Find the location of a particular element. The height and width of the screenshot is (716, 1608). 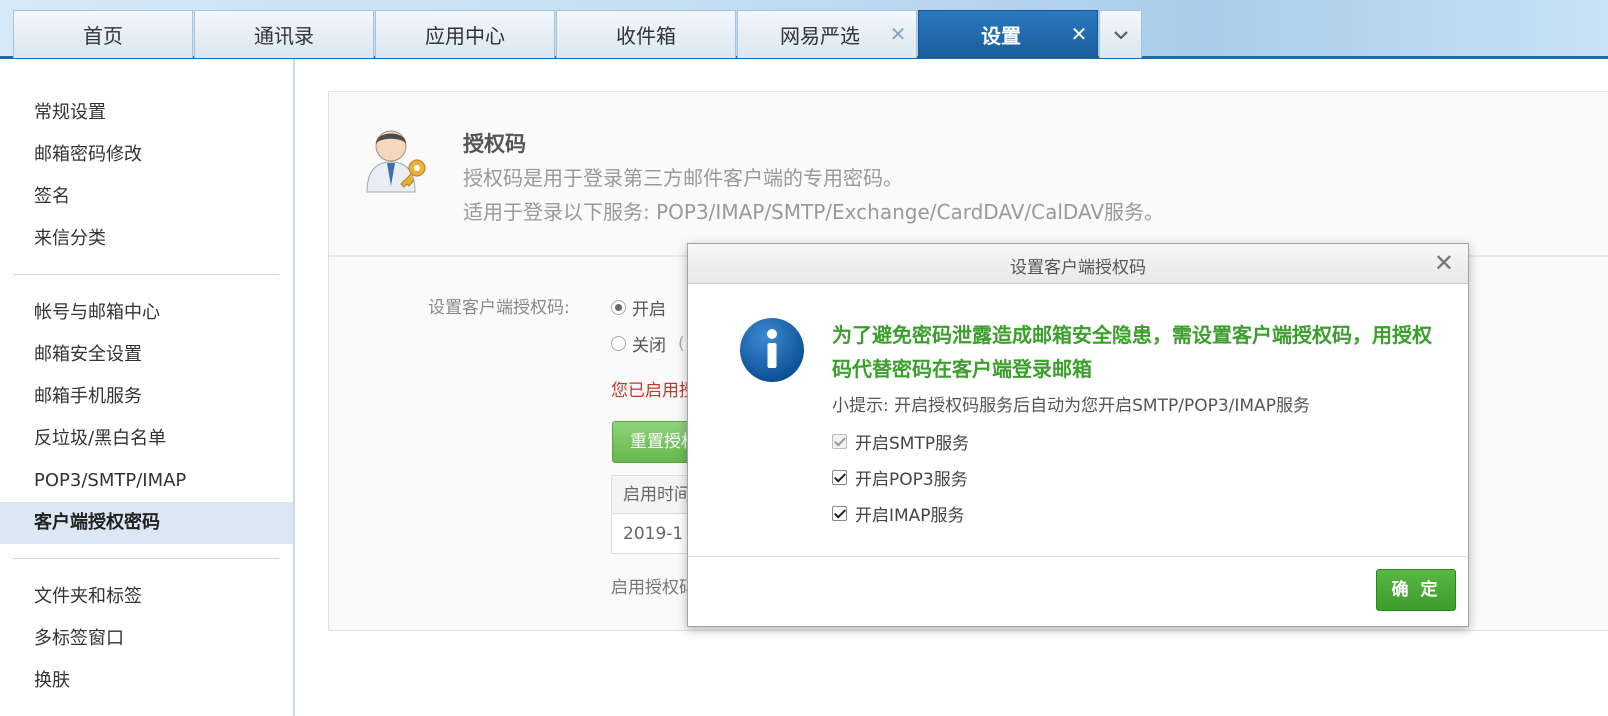

auth-setting-label: 设置客户端授权码: is located at coordinates (499, 308).